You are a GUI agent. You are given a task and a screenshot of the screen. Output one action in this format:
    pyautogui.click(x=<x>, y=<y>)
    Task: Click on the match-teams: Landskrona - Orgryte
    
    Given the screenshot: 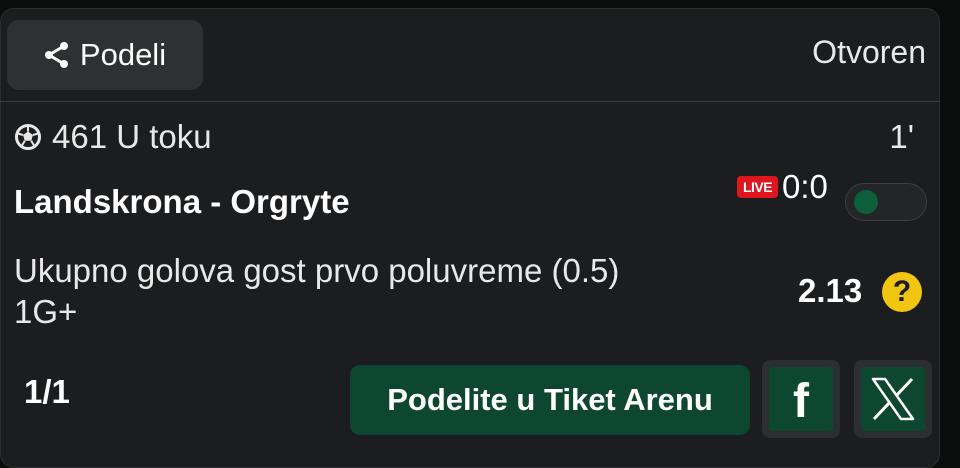 What is the action you would take?
    pyautogui.click(x=182, y=201)
    